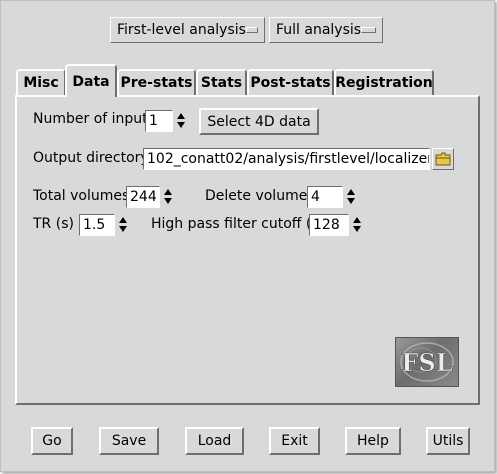 The width and height of the screenshot is (497, 474). What do you see at coordinates (181, 30) in the screenshot?
I see `analysis-level-label: First-level analysis` at bounding box center [181, 30].